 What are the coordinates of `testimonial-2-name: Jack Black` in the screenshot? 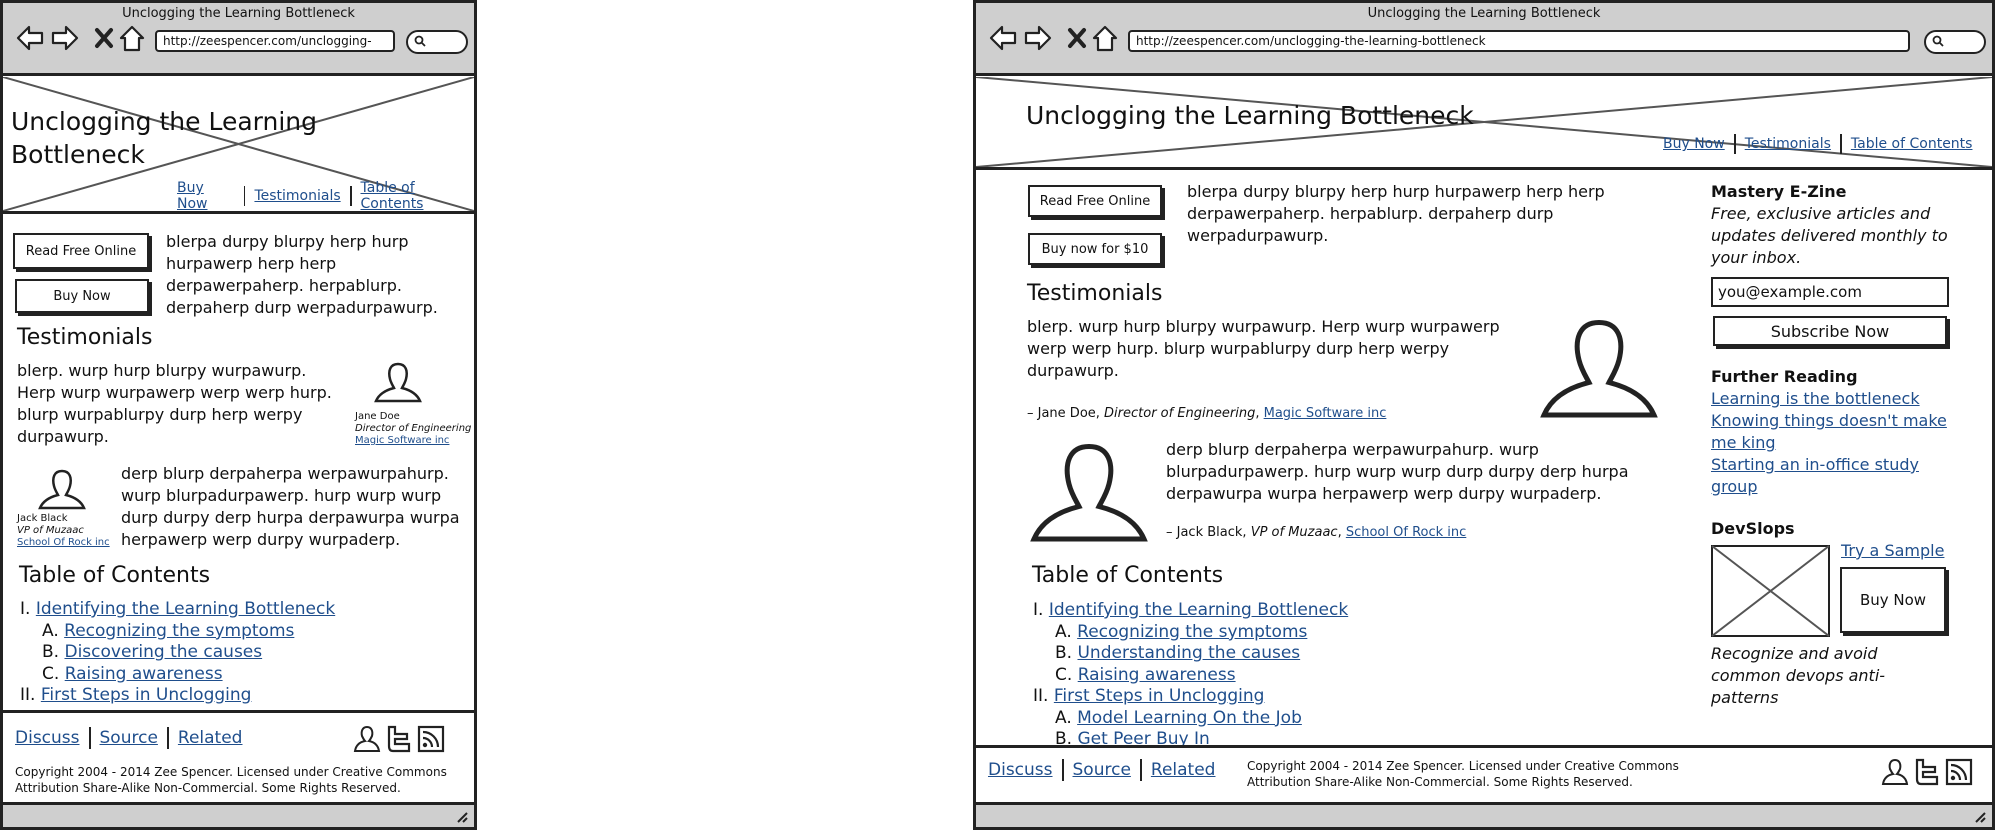 It's located at (42, 518).